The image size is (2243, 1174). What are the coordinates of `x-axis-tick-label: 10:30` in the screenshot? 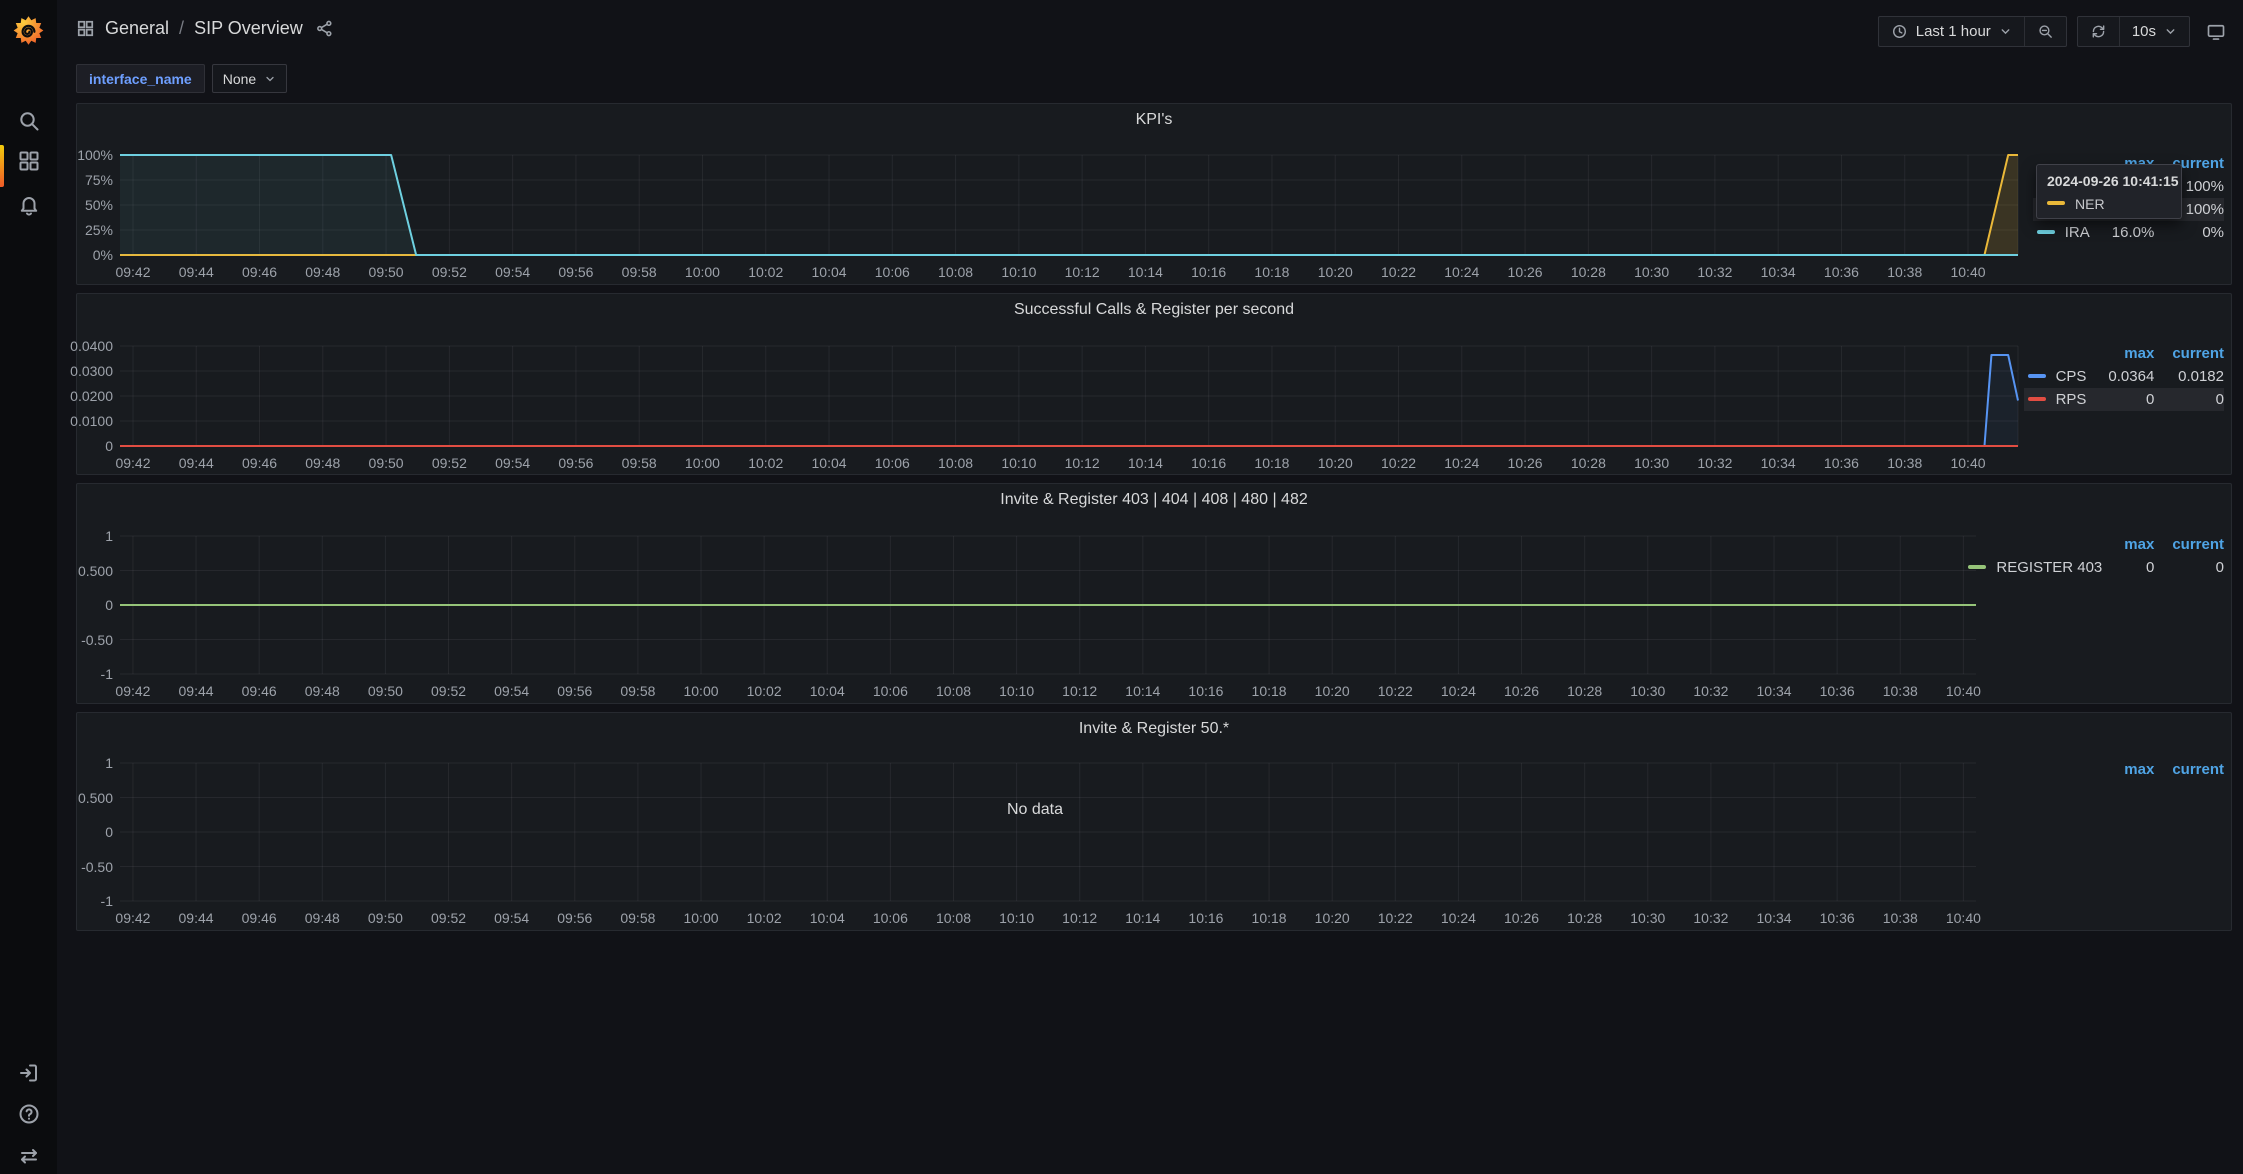 It's located at (1648, 918).